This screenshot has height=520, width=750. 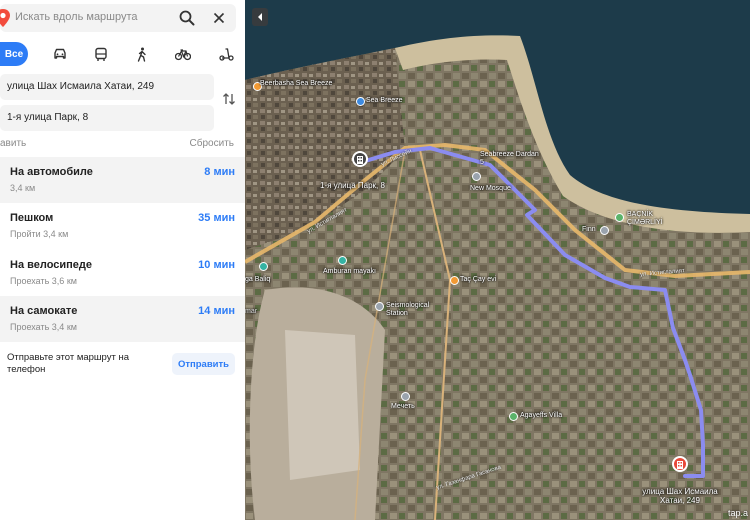 I want to click on route-from-field: улица Шах Исмаила Хатаи, 249, so click(x=107, y=87).